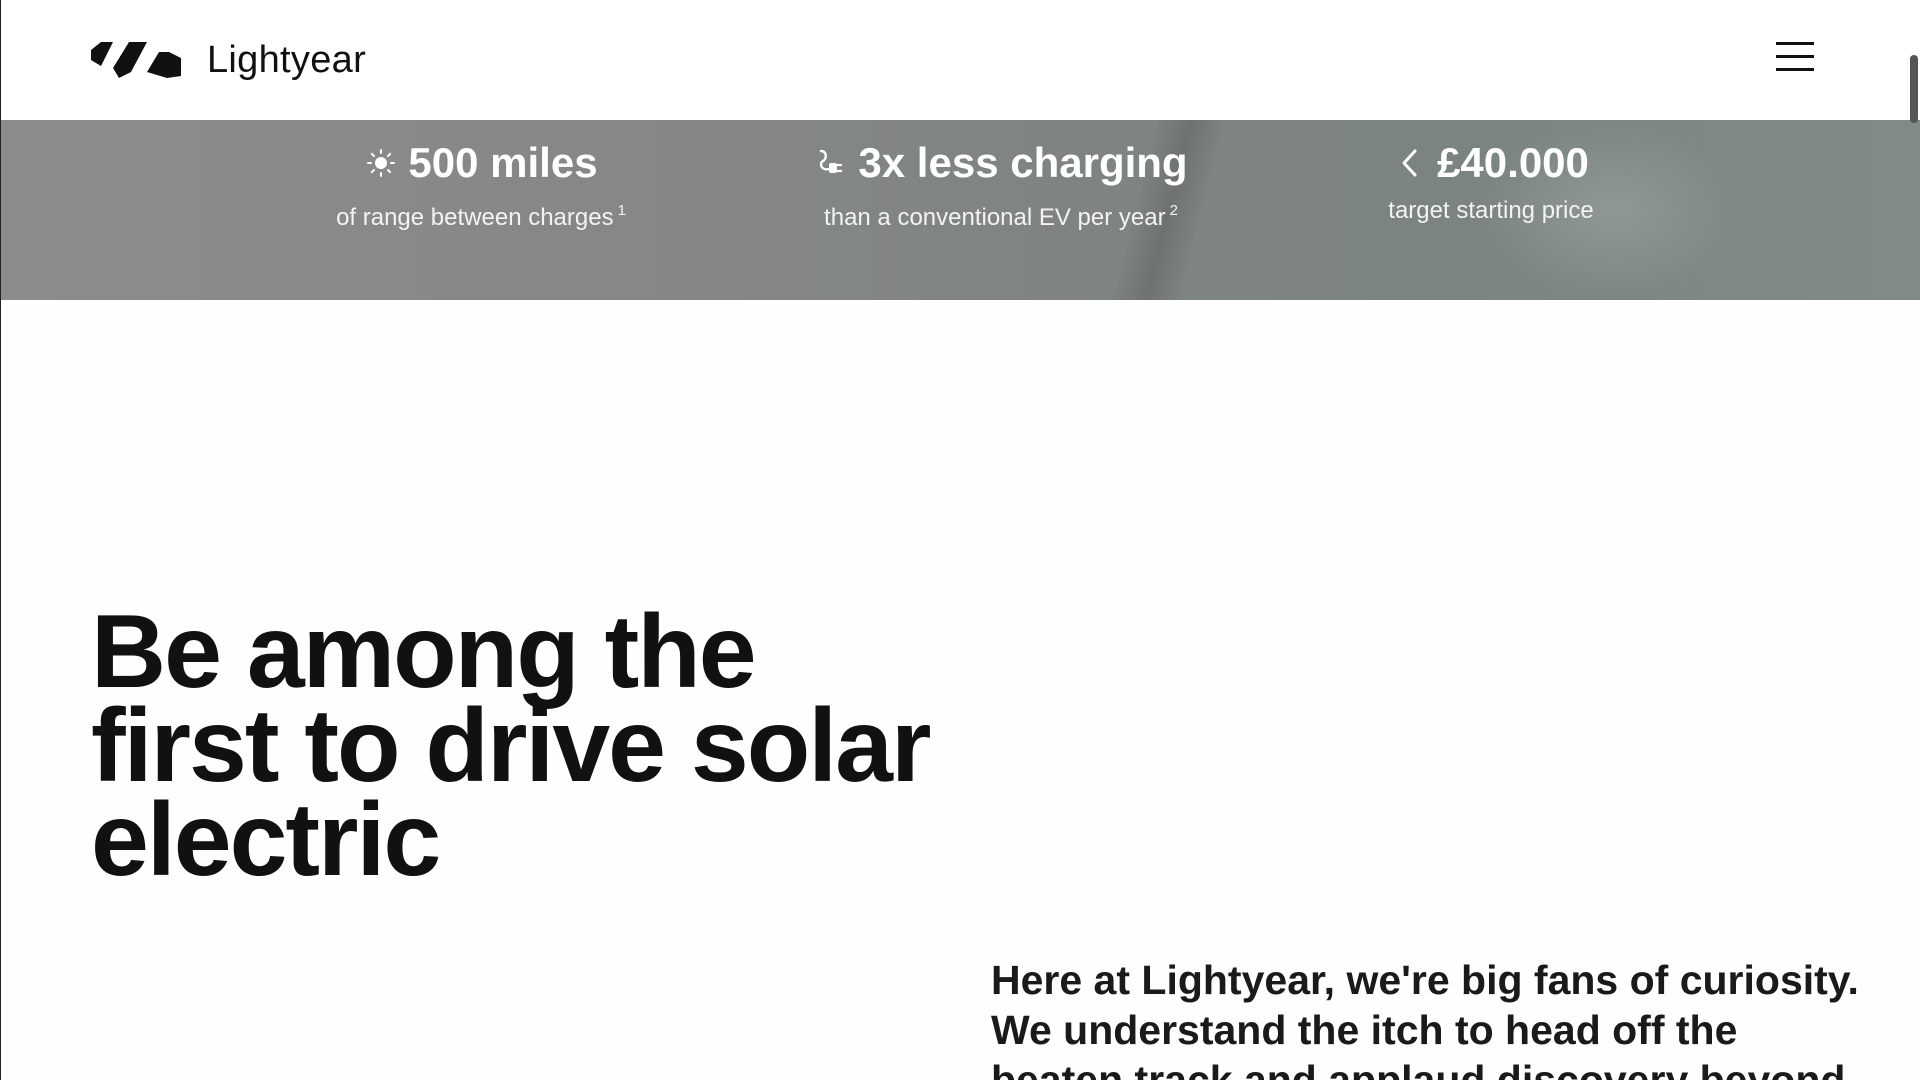 The width and height of the screenshot is (1920, 1080). What do you see at coordinates (1913, 540) in the screenshot?
I see `scrollbar` at bounding box center [1913, 540].